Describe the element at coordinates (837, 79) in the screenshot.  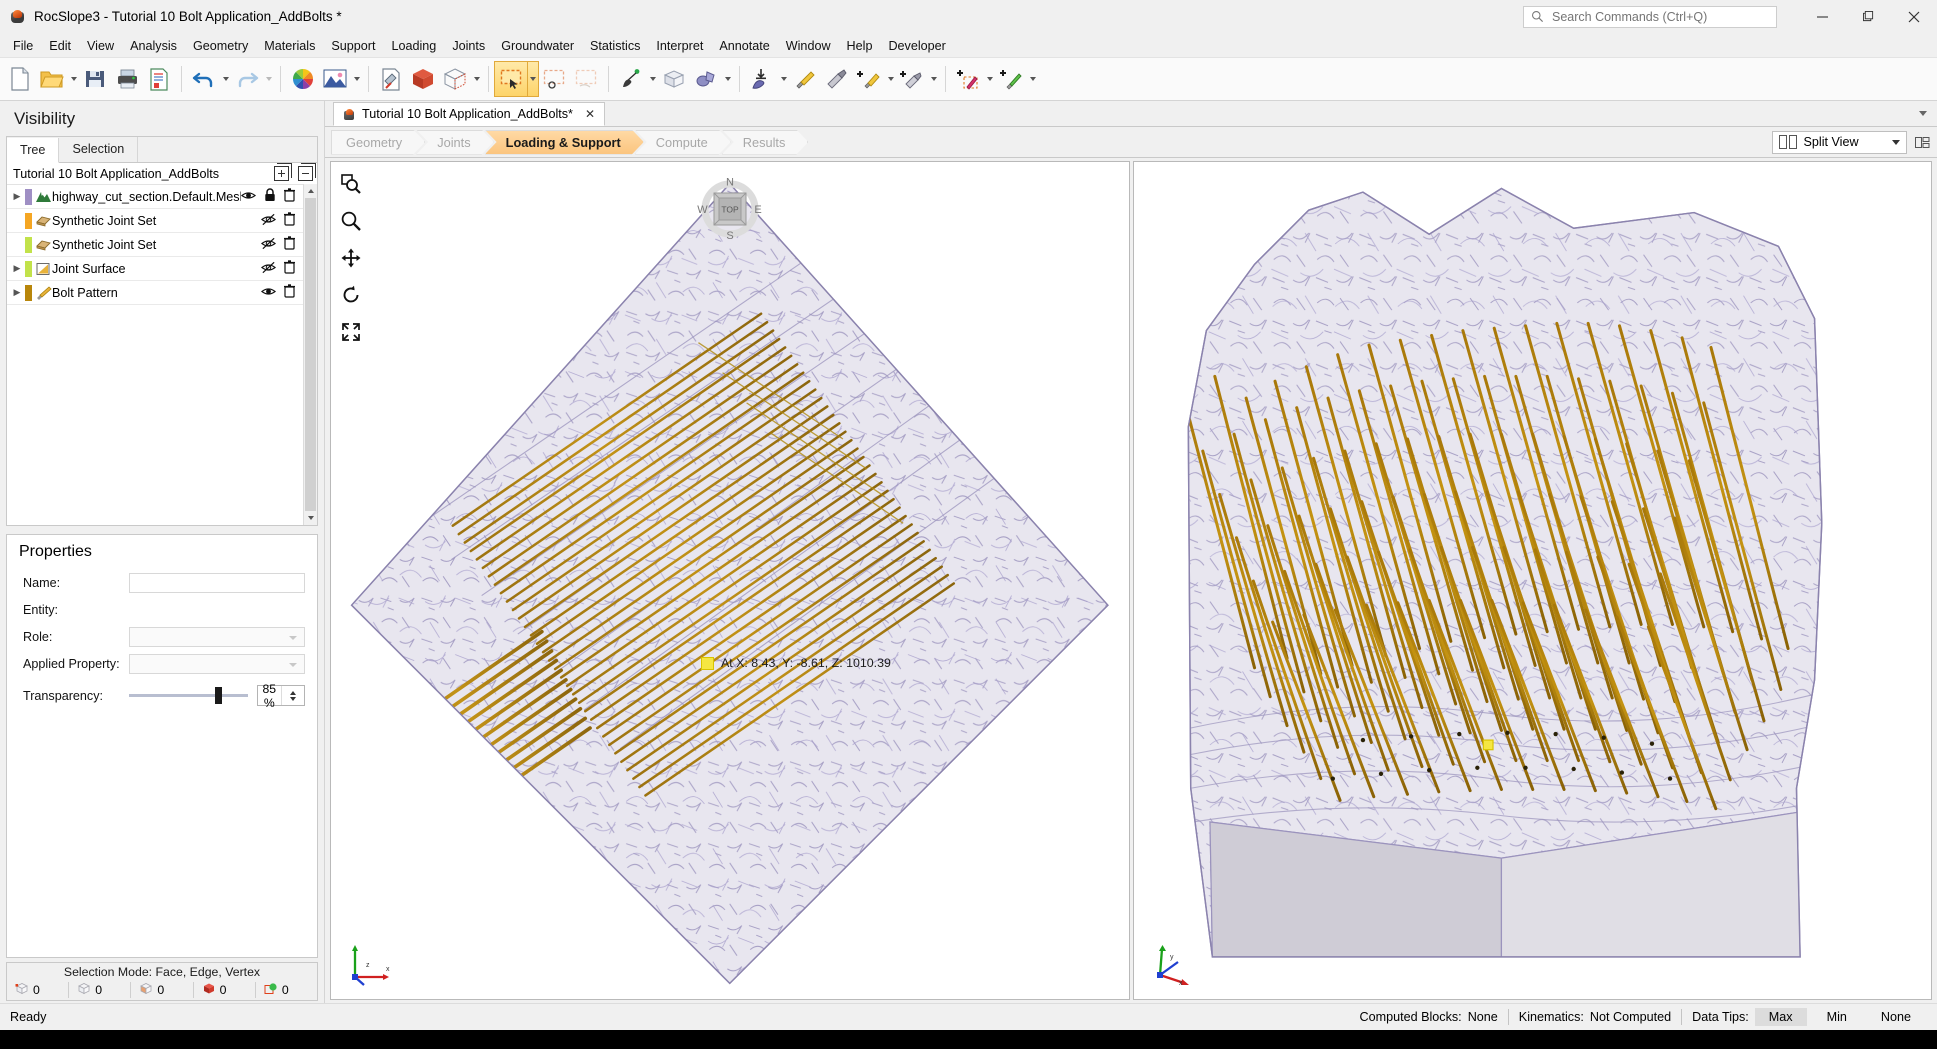
I see `bolt-surface-button` at that location.